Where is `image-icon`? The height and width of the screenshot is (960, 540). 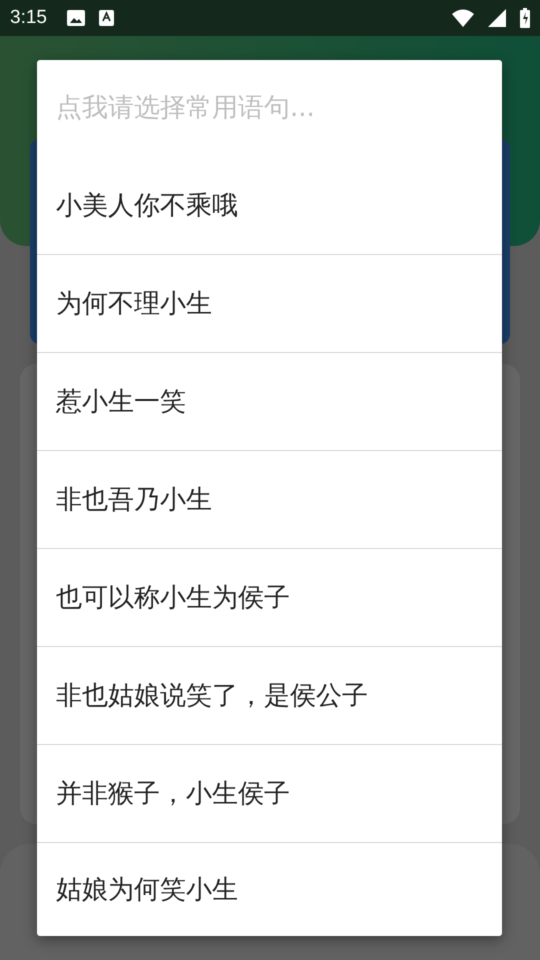 image-icon is located at coordinates (75, 18).